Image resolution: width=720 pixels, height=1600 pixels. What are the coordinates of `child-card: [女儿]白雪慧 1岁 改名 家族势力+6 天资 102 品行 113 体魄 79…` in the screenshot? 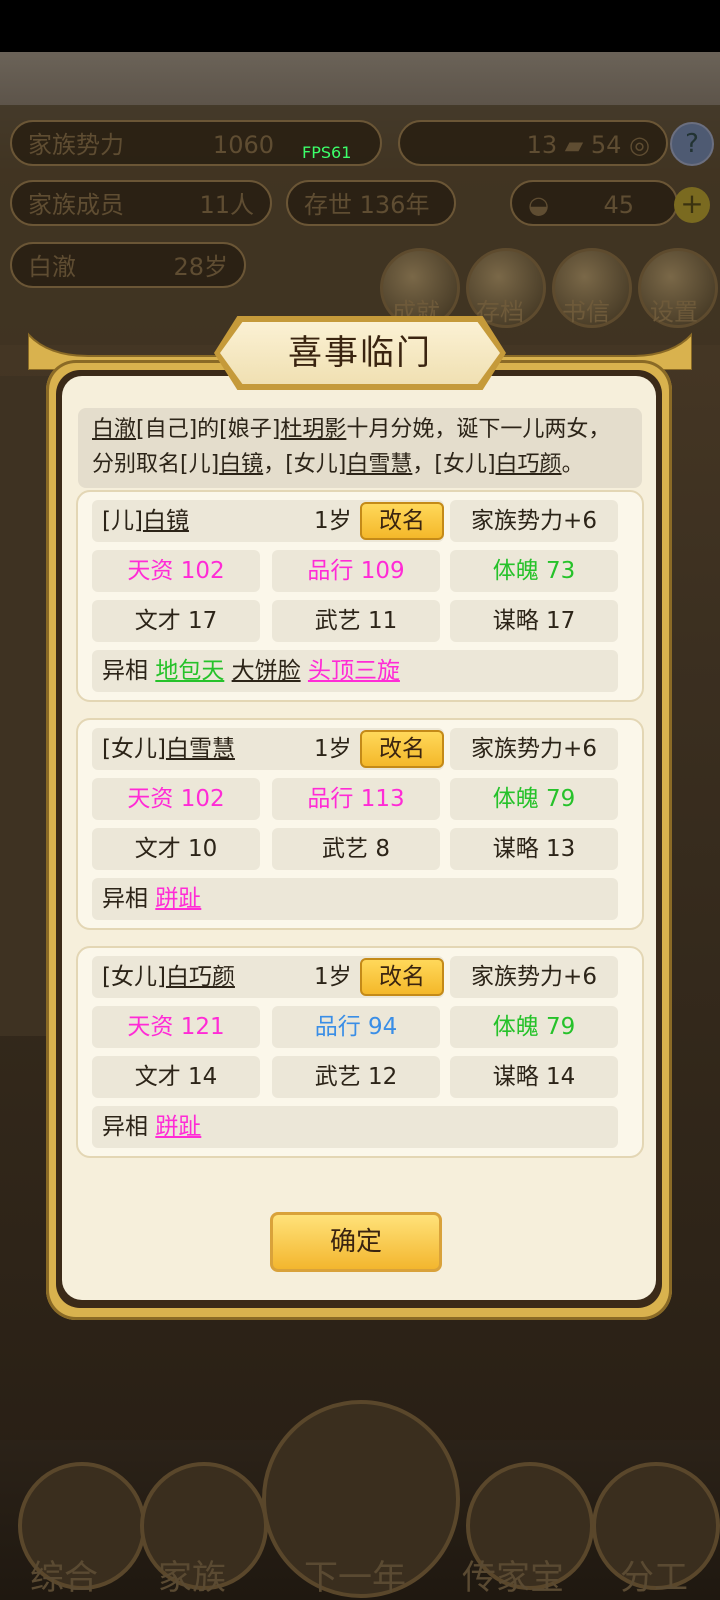 It's located at (360, 824).